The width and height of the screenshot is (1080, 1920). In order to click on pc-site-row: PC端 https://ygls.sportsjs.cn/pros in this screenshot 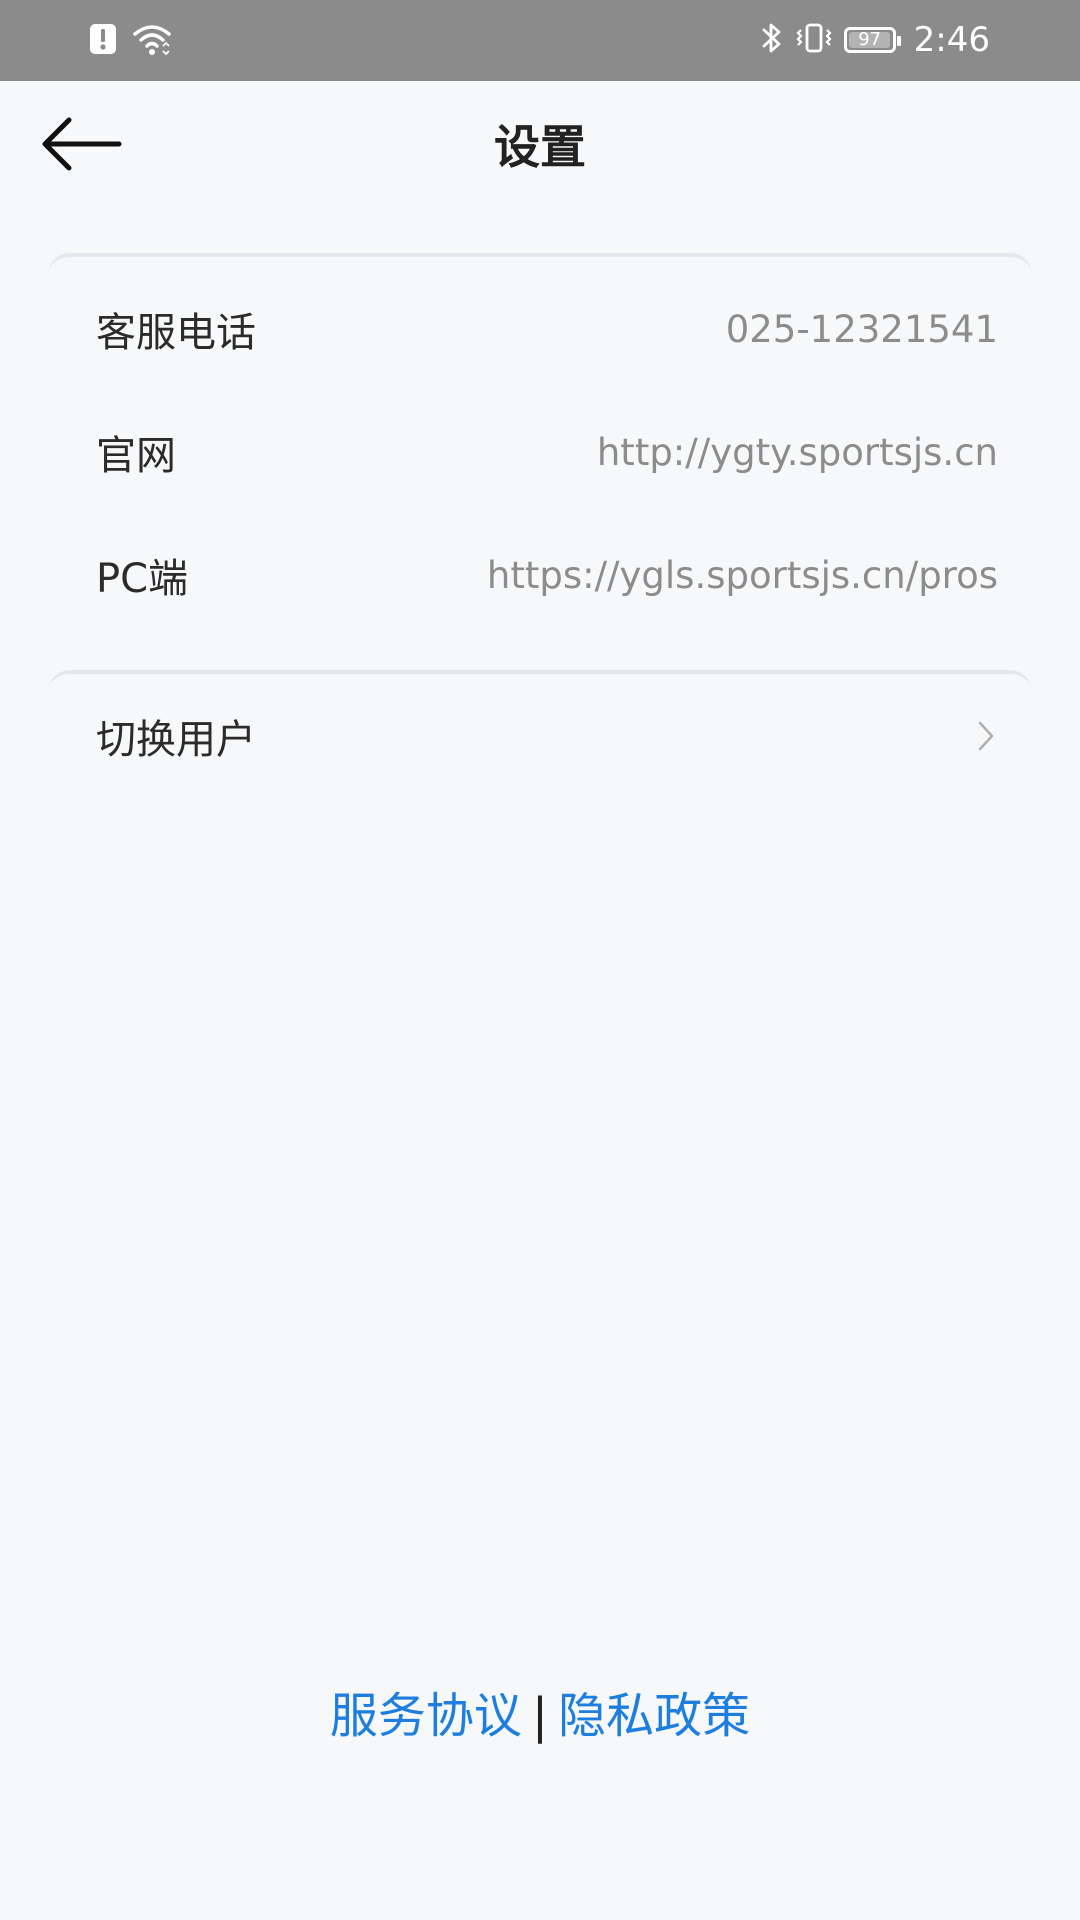, I will do `click(547, 575)`.